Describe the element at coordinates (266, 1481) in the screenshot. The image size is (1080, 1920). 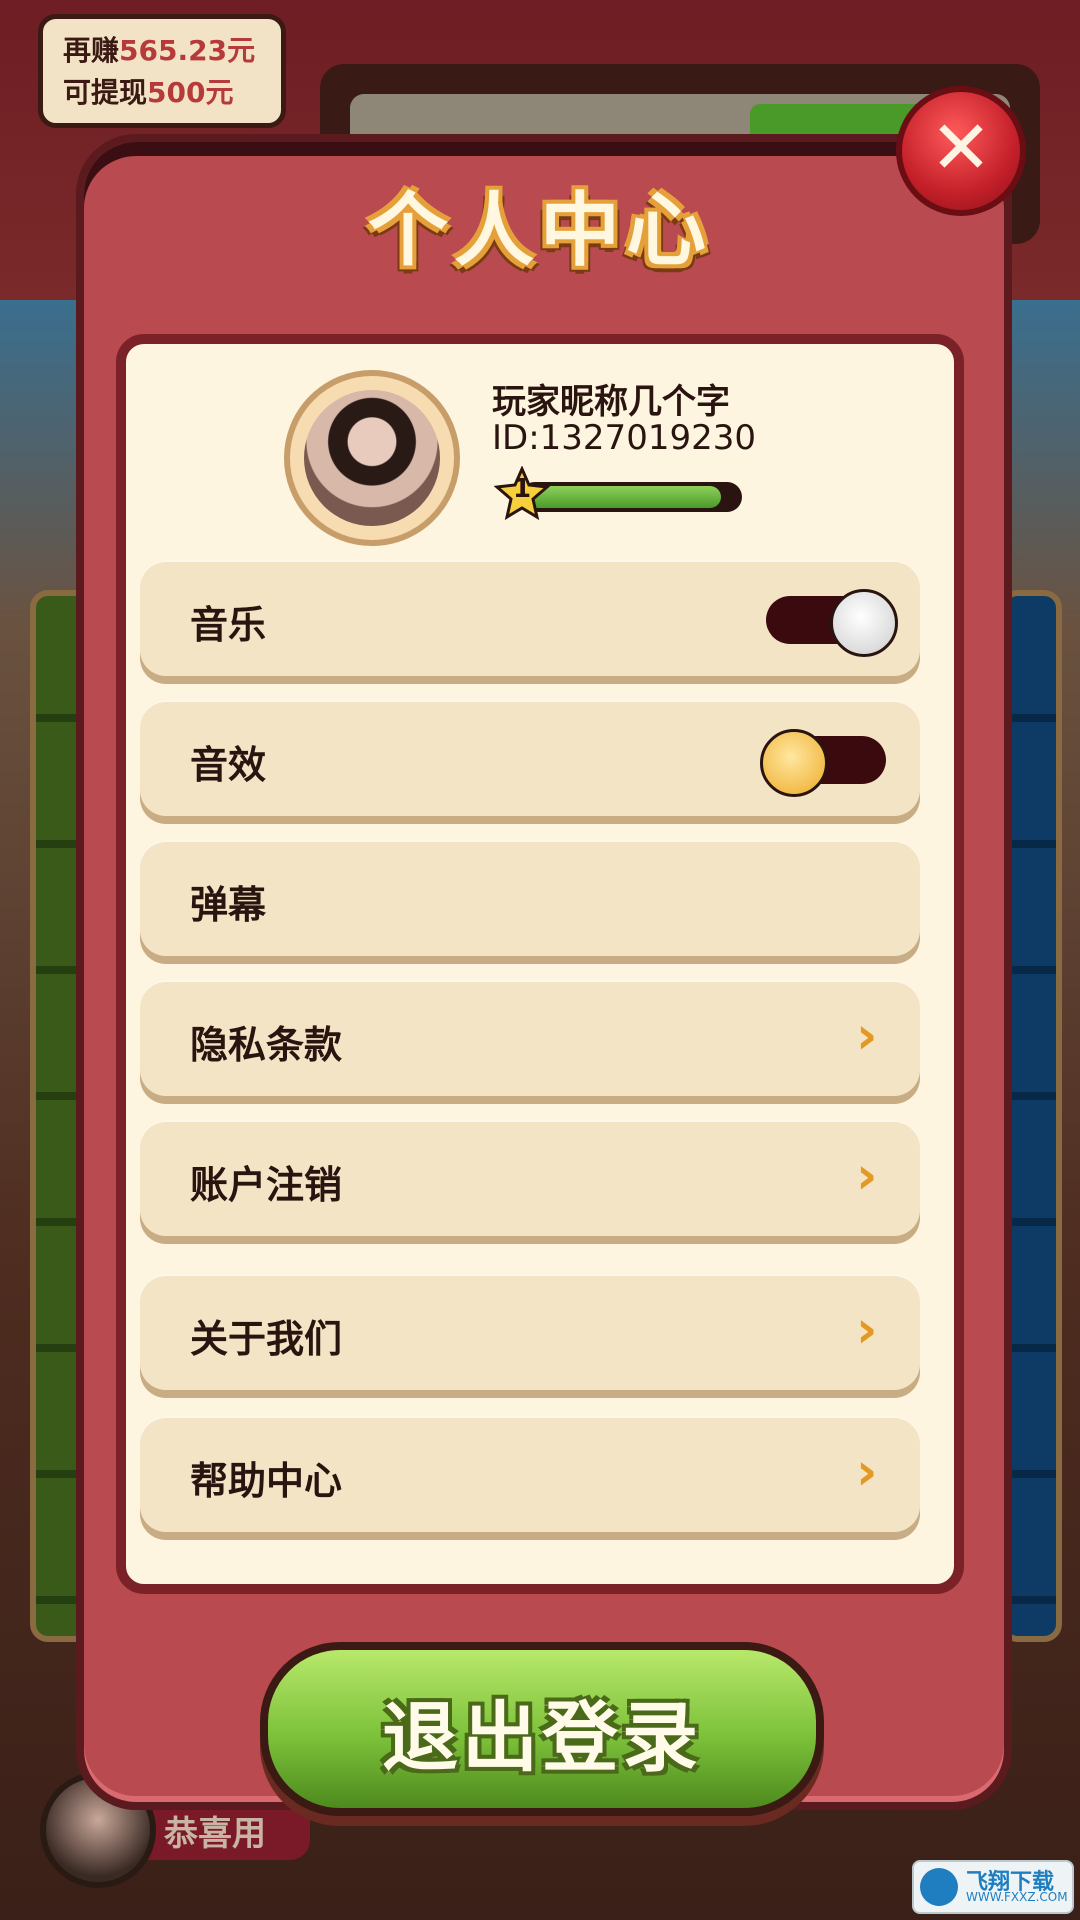
I see `help-center-label: 帮助中心` at that location.